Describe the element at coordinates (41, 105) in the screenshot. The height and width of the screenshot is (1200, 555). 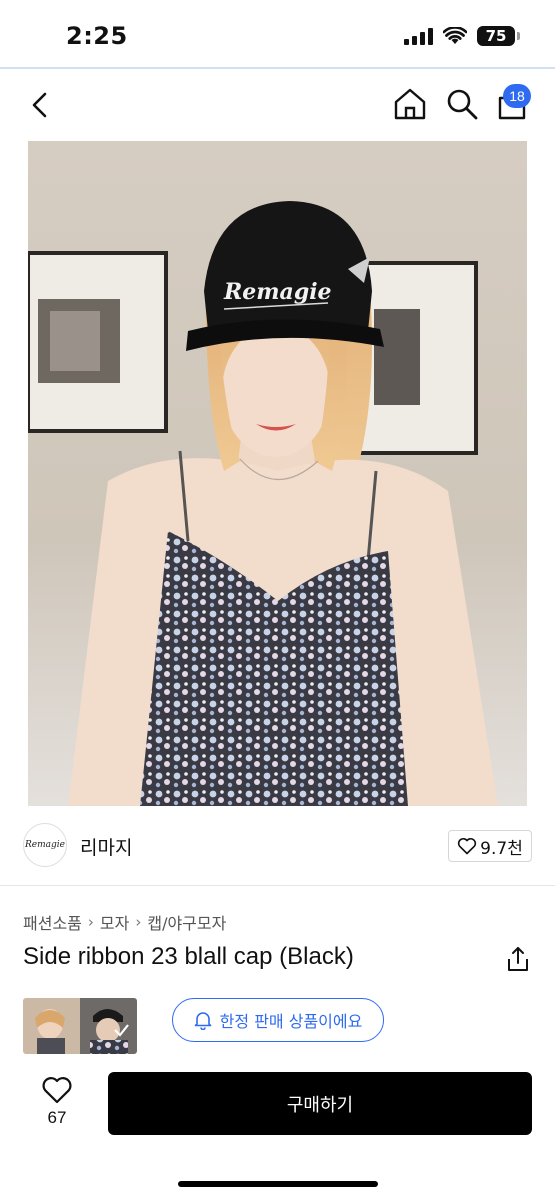
I see `back-icon` at that location.